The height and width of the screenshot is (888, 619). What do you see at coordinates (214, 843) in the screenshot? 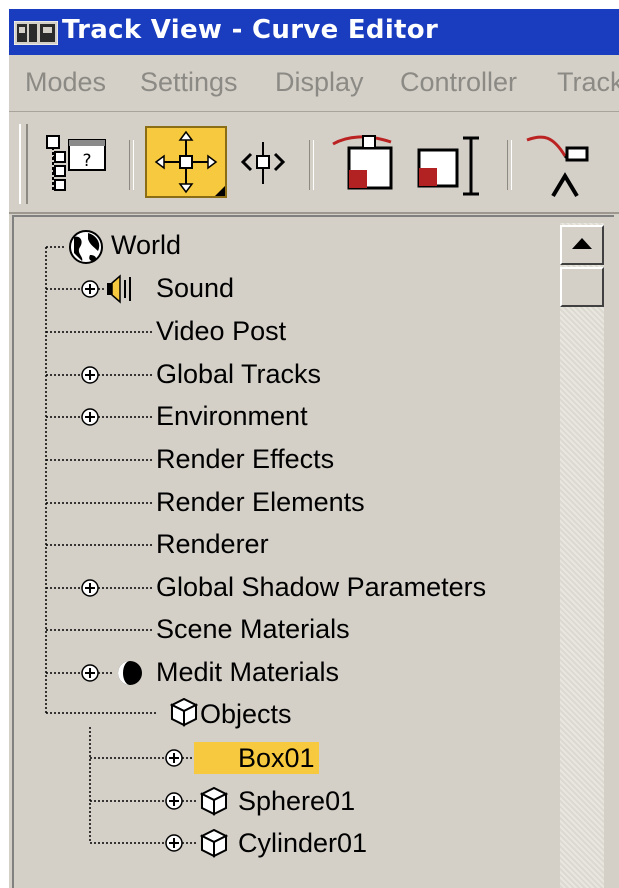
I see `cylinder-cube-icon` at bounding box center [214, 843].